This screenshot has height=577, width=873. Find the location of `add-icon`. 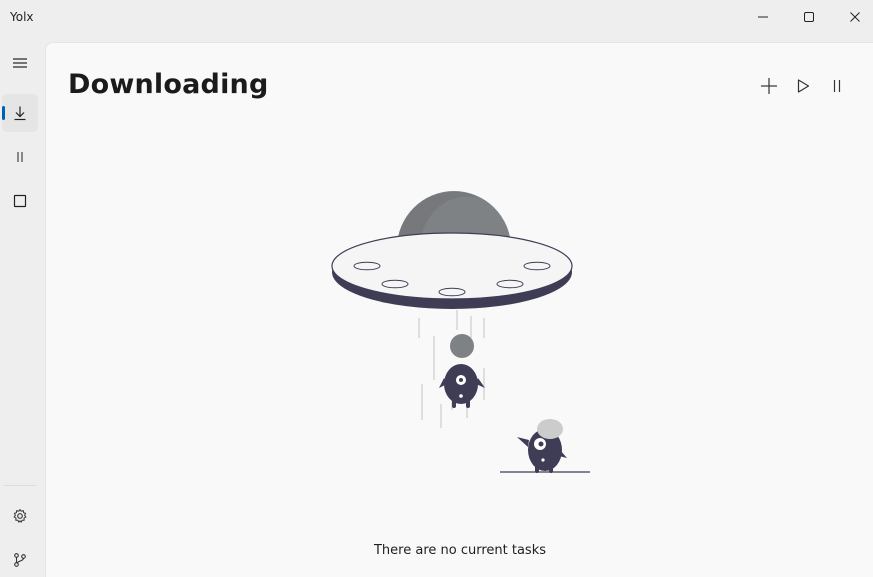

add-icon is located at coordinates (769, 86).